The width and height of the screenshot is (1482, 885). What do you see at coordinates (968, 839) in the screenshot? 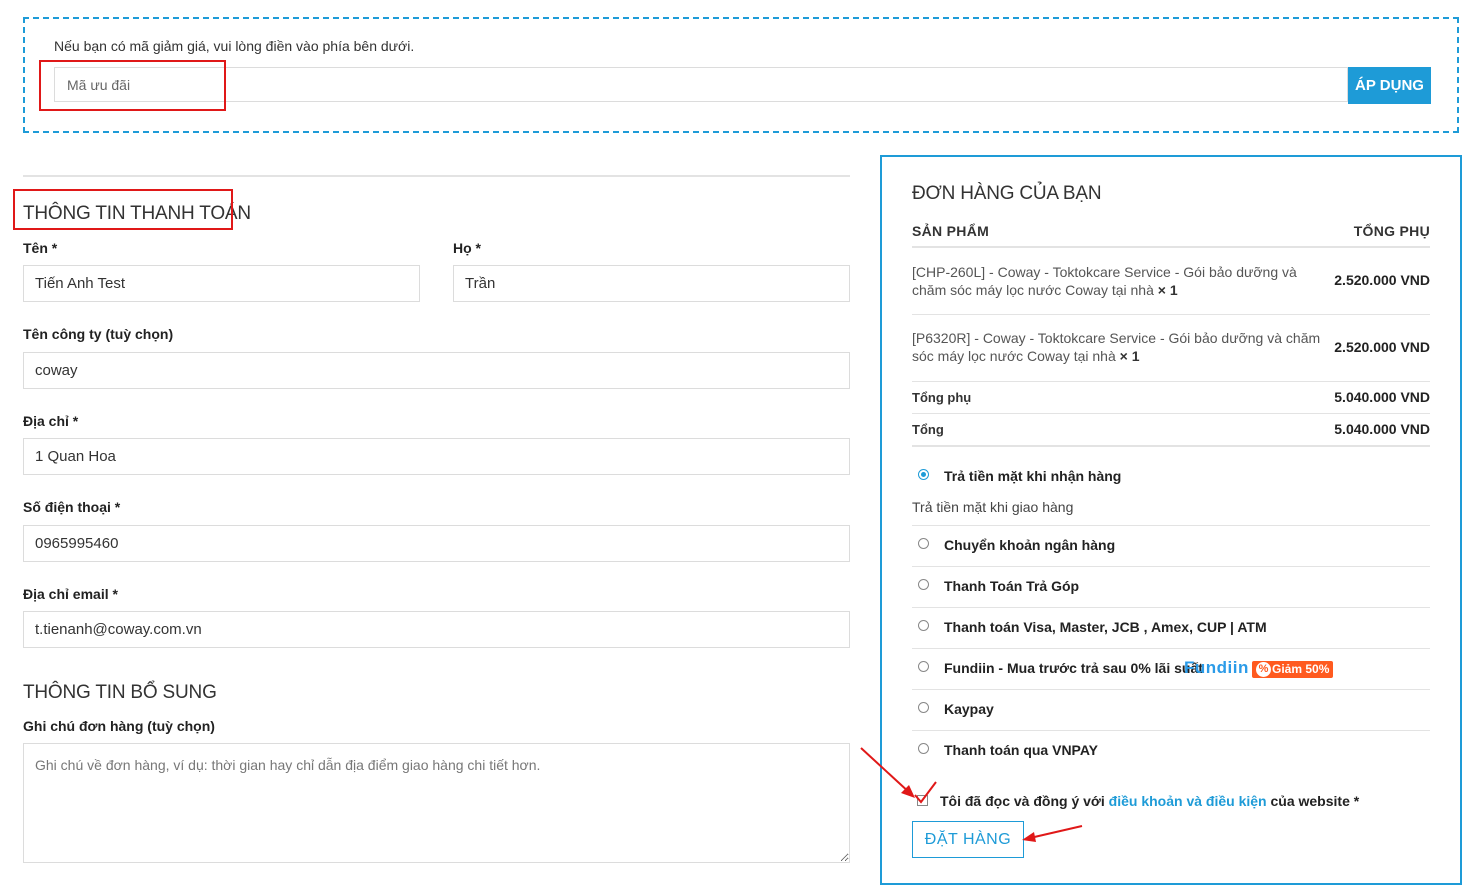
I see `place-order-button: ĐẶT HÀNG` at bounding box center [968, 839].